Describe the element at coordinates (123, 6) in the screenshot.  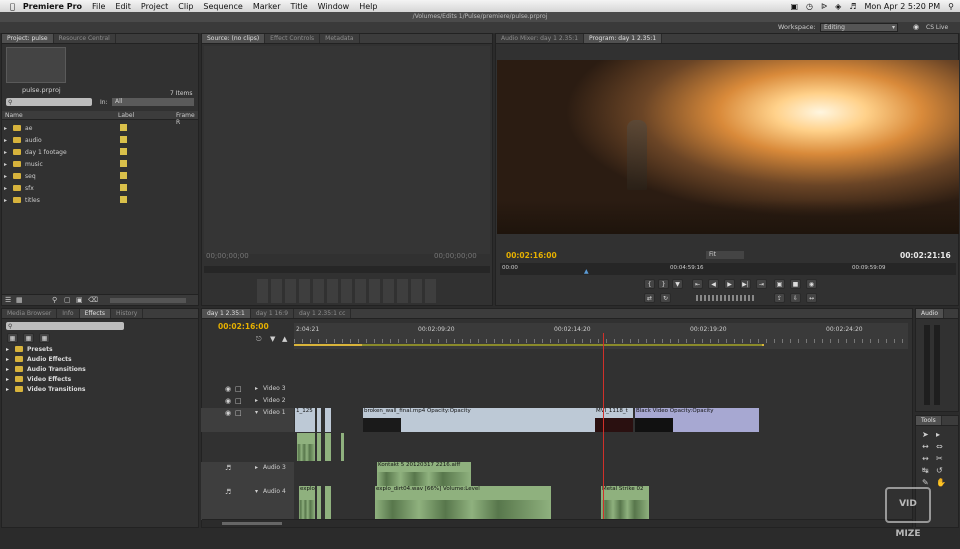
I see `menu-edit: Edit` at that location.